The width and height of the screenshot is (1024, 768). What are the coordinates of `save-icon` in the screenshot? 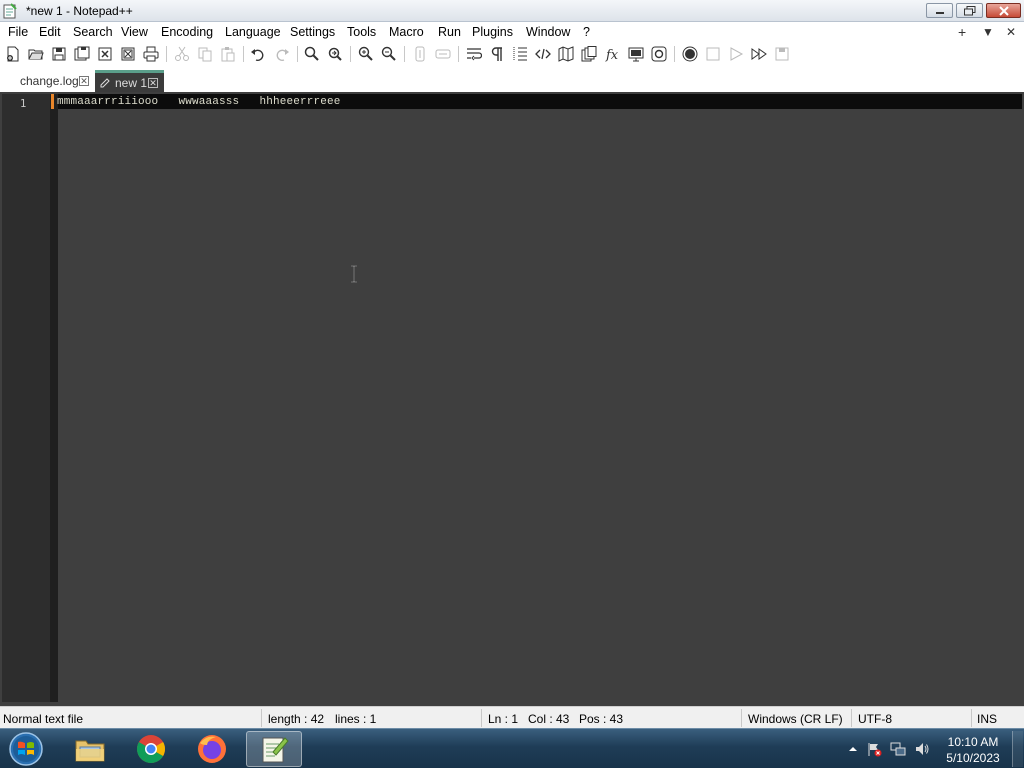 It's located at (59, 54).